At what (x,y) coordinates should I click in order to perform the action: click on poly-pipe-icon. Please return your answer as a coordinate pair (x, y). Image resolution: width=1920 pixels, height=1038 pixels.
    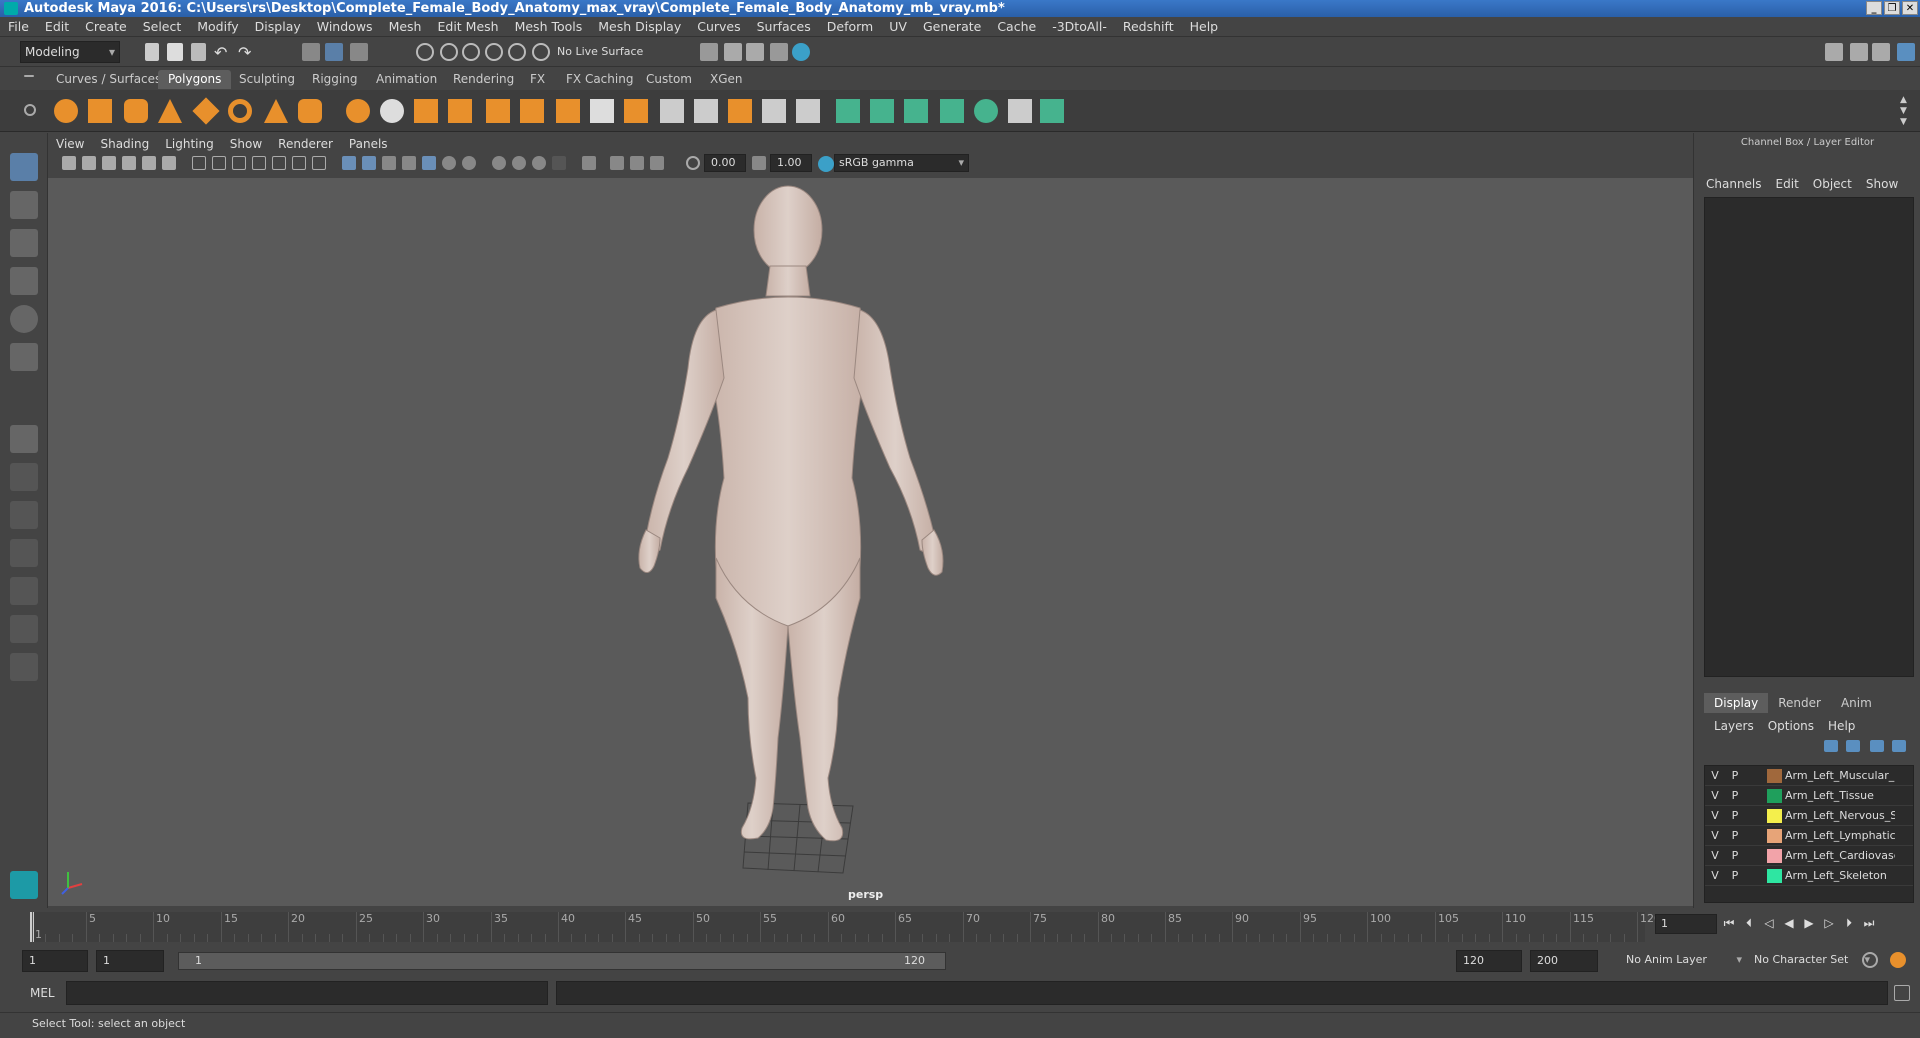
    Looking at the image, I should click on (310, 111).